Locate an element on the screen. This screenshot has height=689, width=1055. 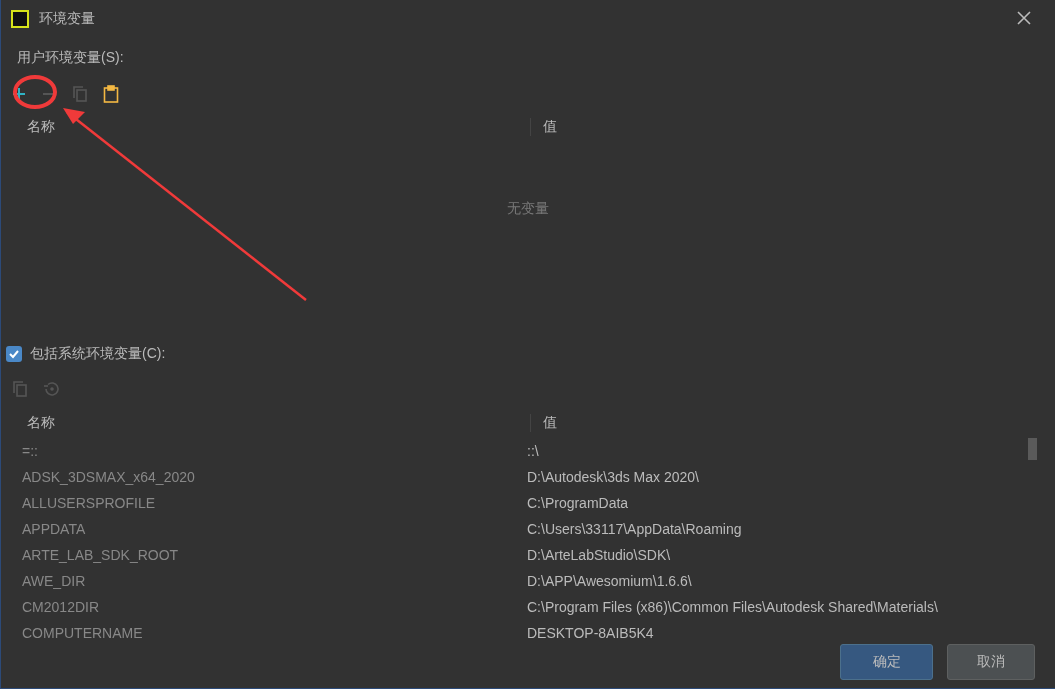
scrollbar-thumb is located at coordinates (1032, 449).